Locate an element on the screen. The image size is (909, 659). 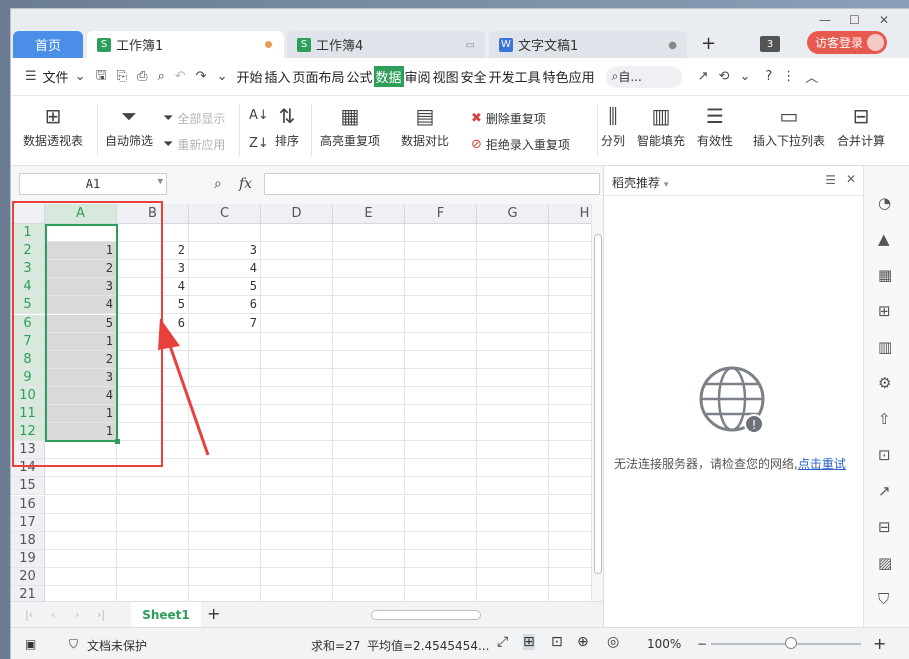
cell-d6 is located at coordinates (297, 323).